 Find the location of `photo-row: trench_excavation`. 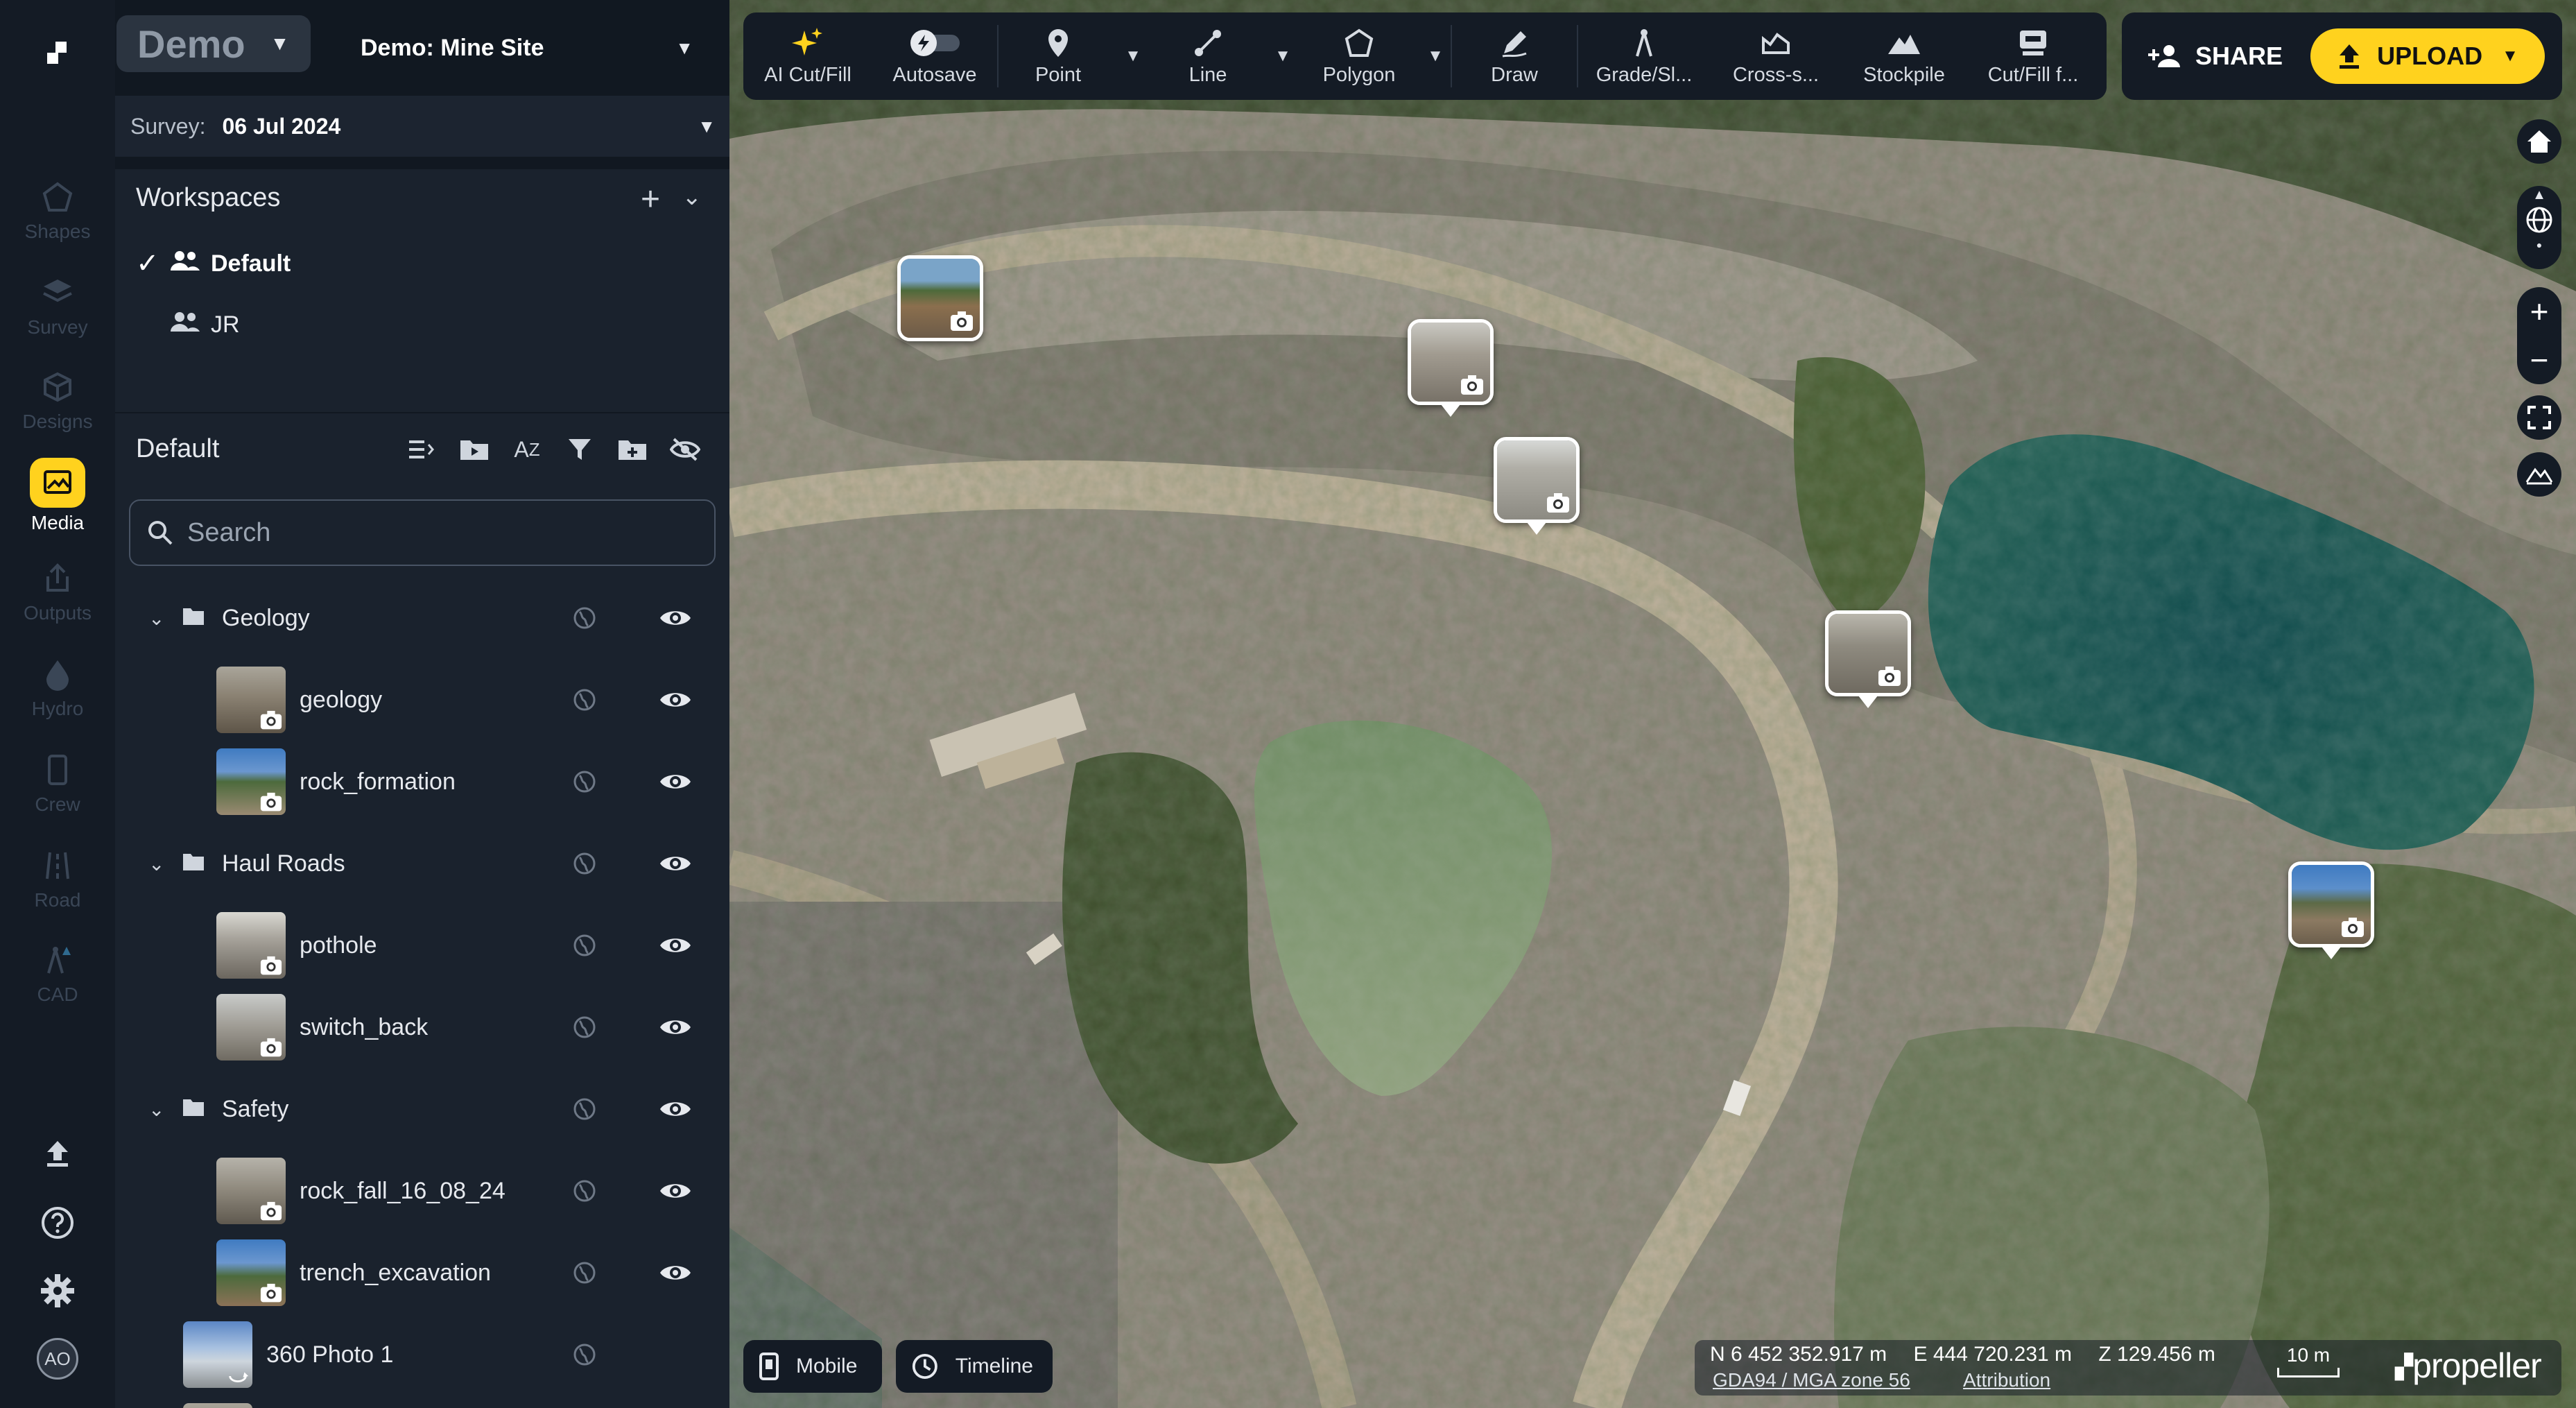

photo-row: trench_excavation is located at coordinates (422, 1273).